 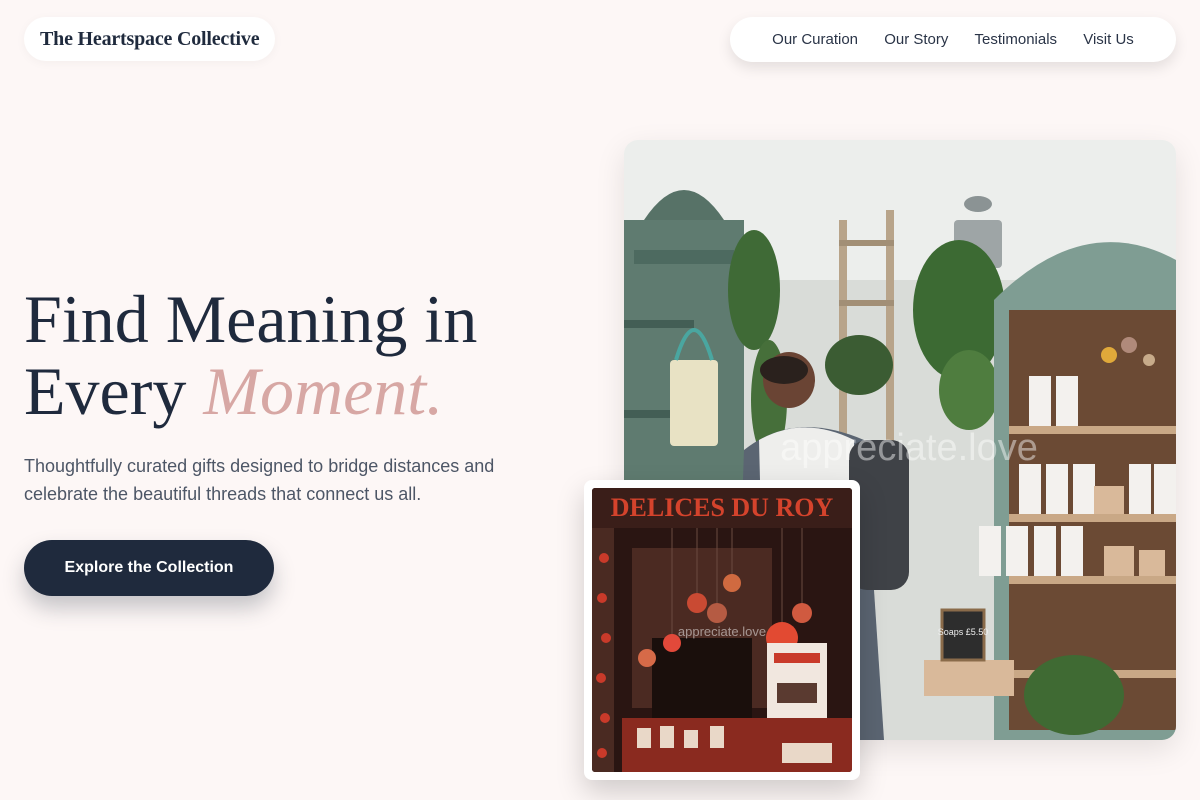 I want to click on hero-title-accent: Moment., so click(x=323, y=391).